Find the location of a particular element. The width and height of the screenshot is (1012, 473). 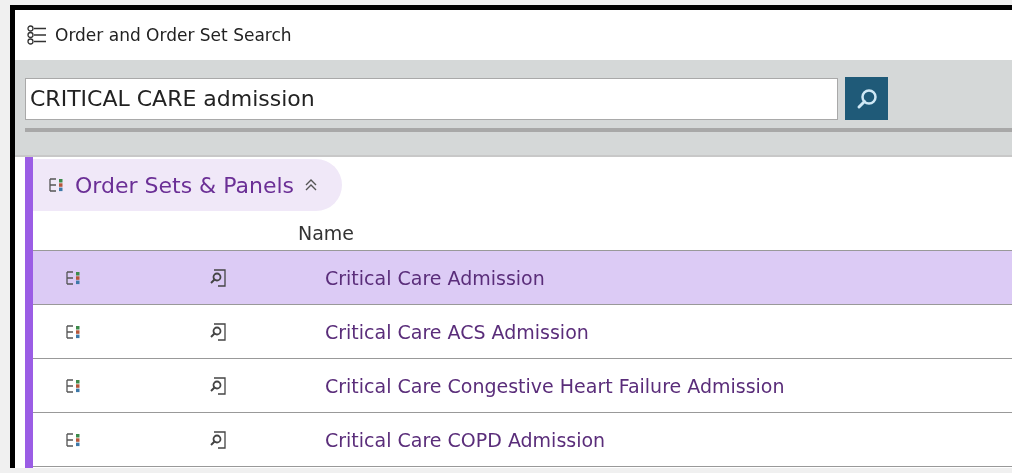

table-row: Critical Care ACS Admission is located at coordinates (522, 332).